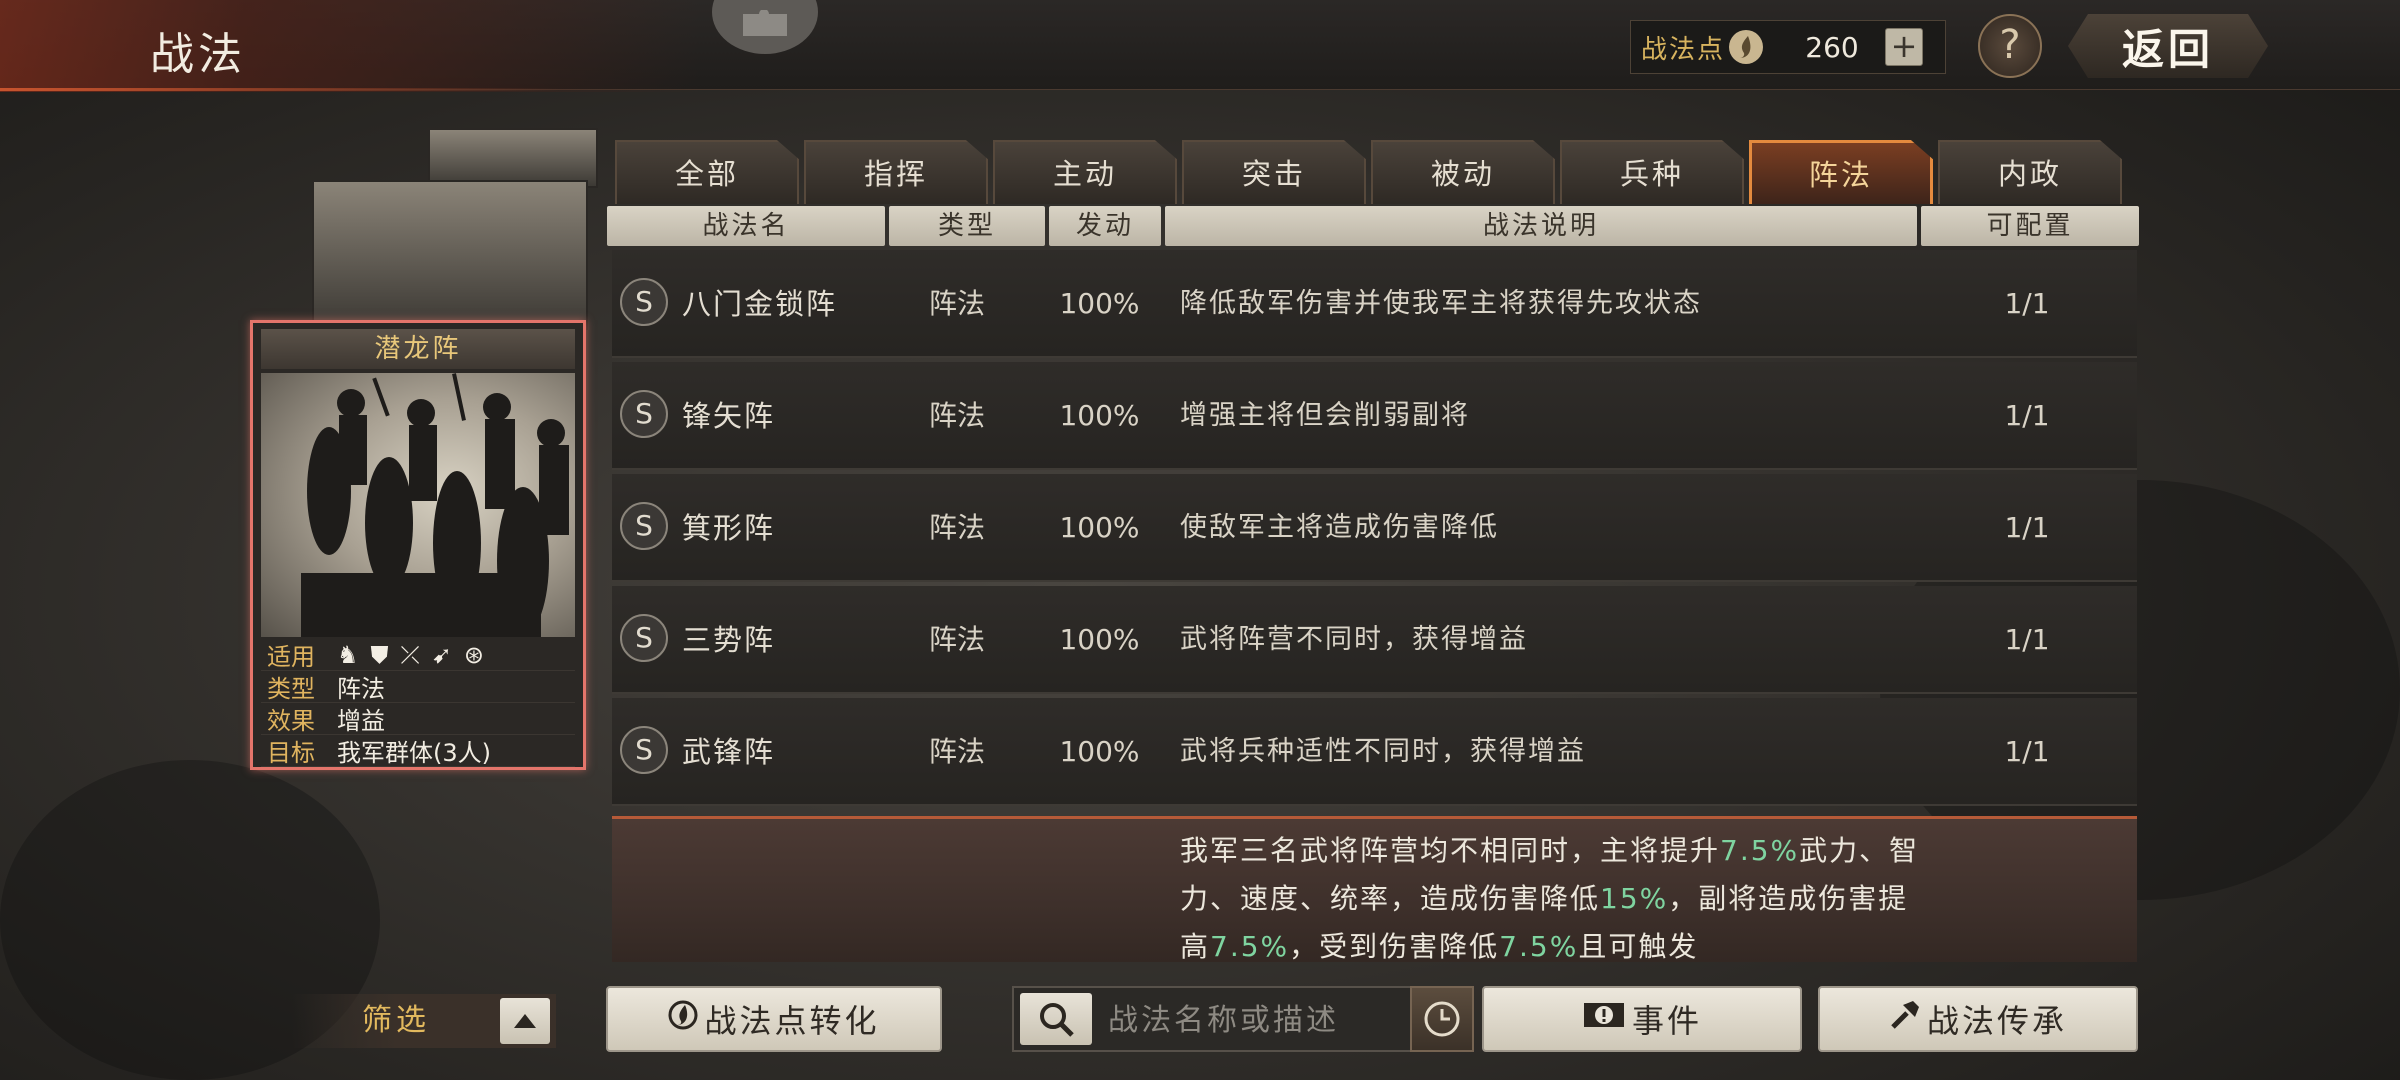 Image resolution: width=2400 pixels, height=1080 pixels. What do you see at coordinates (361, 689) in the screenshot?
I see `card-info-value: 阵法` at bounding box center [361, 689].